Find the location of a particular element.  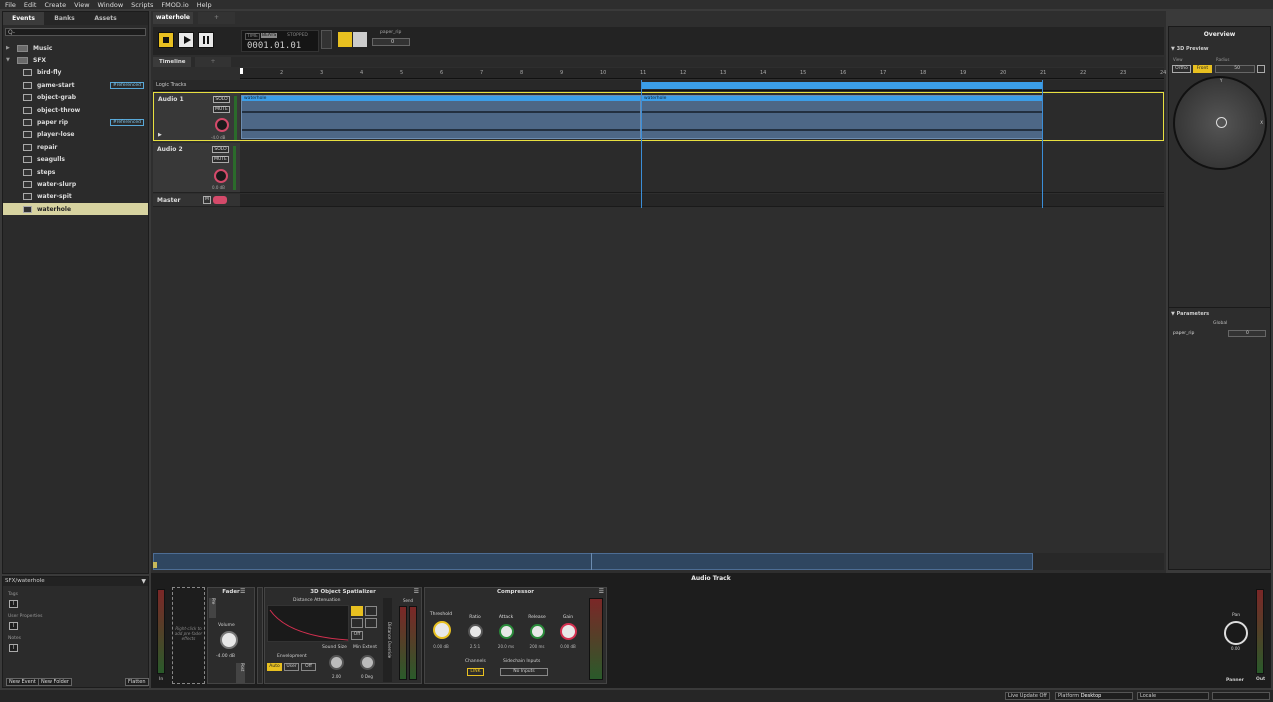

platform-dropdown: Platform Desktop is located at coordinates (1094, 696).